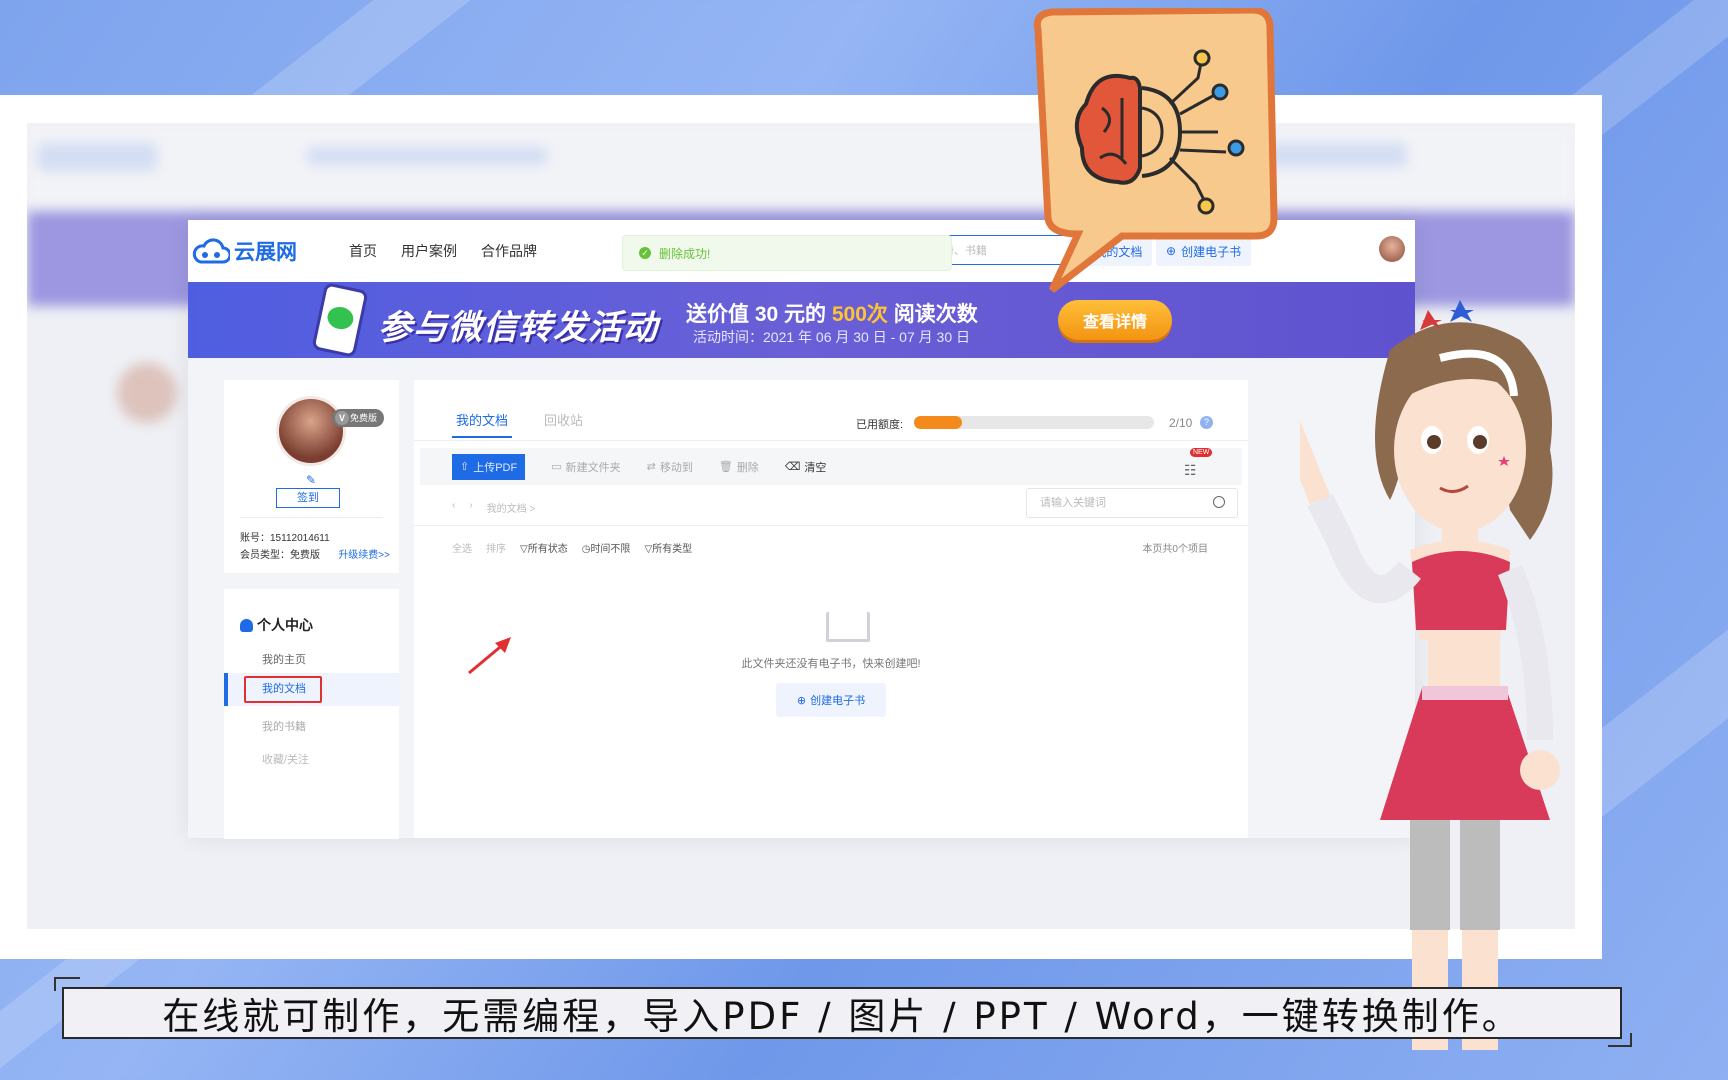  What do you see at coordinates (284, 726) in the screenshot?
I see `sidebar-item-my-books: 我的书籍` at bounding box center [284, 726].